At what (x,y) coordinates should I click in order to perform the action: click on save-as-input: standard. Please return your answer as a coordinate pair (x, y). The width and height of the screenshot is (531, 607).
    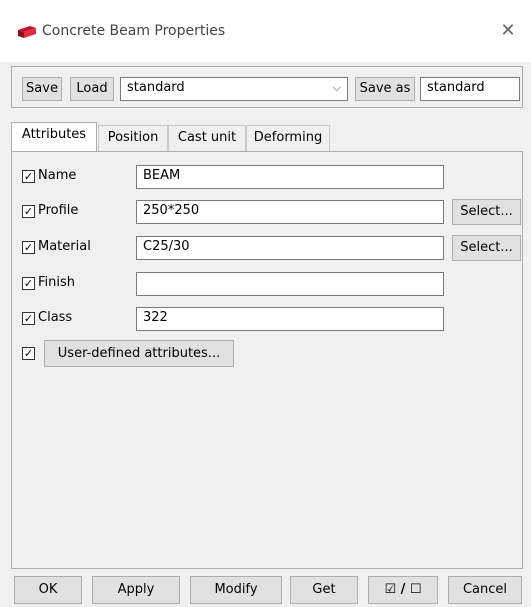
    Looking at the image, I should click on (470, 89).